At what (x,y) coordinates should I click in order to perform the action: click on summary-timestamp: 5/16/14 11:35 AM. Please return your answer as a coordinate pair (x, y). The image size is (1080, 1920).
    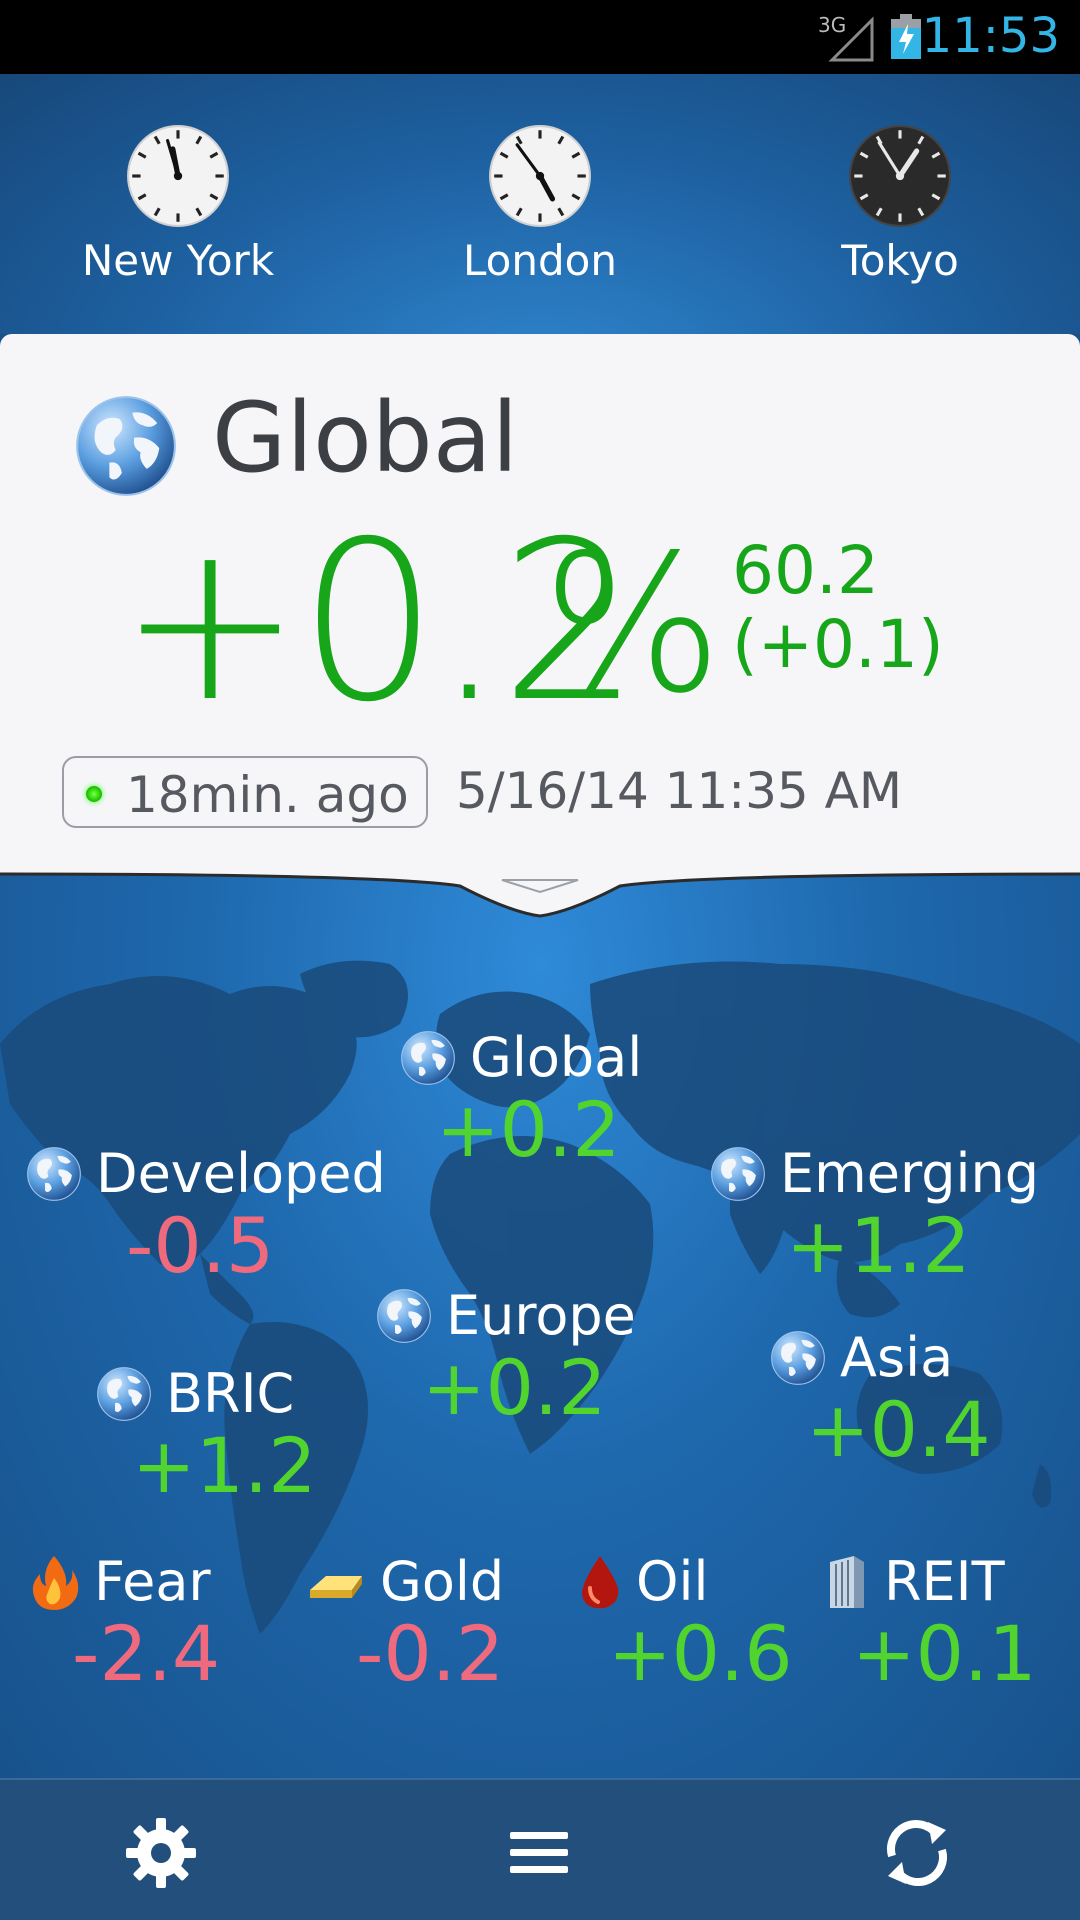
    Looking at the image, I should click on (679, 791).